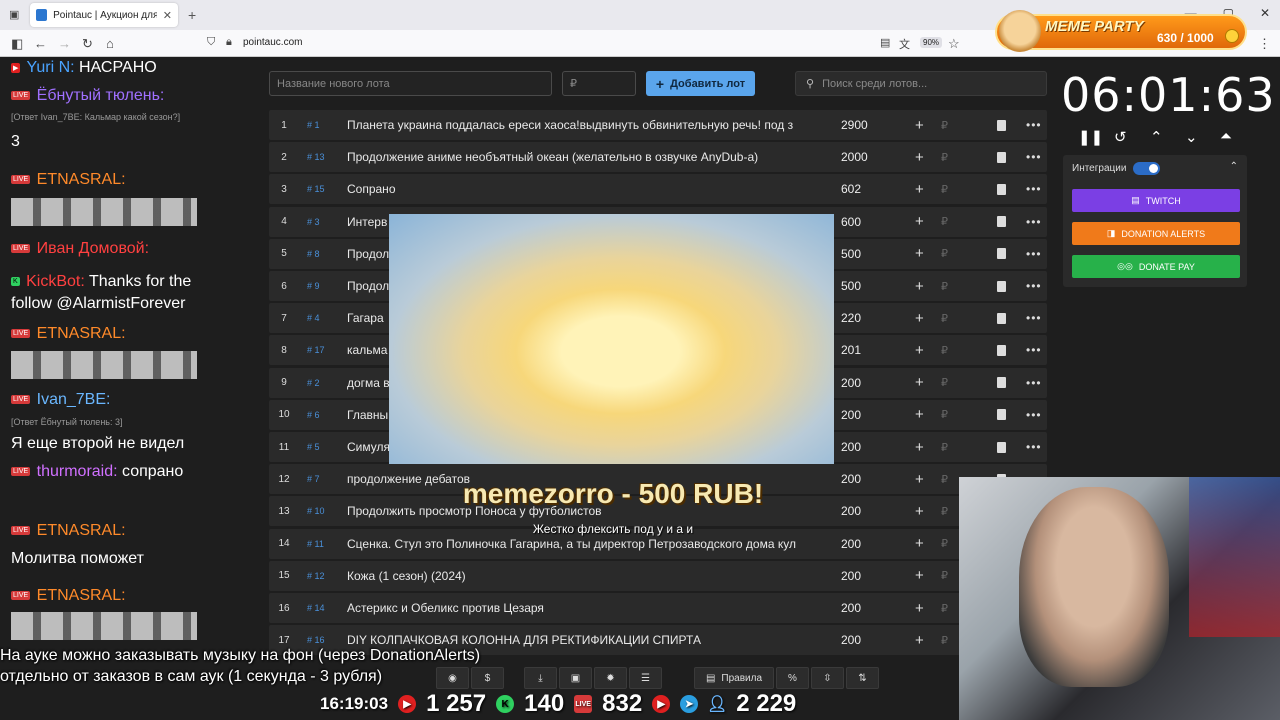 Image resolution: width=1280 pixels, height=720 pixels. Describe the element at coordinates (64, 43) in the screenshot. I see `forward-icon: →` at that location.